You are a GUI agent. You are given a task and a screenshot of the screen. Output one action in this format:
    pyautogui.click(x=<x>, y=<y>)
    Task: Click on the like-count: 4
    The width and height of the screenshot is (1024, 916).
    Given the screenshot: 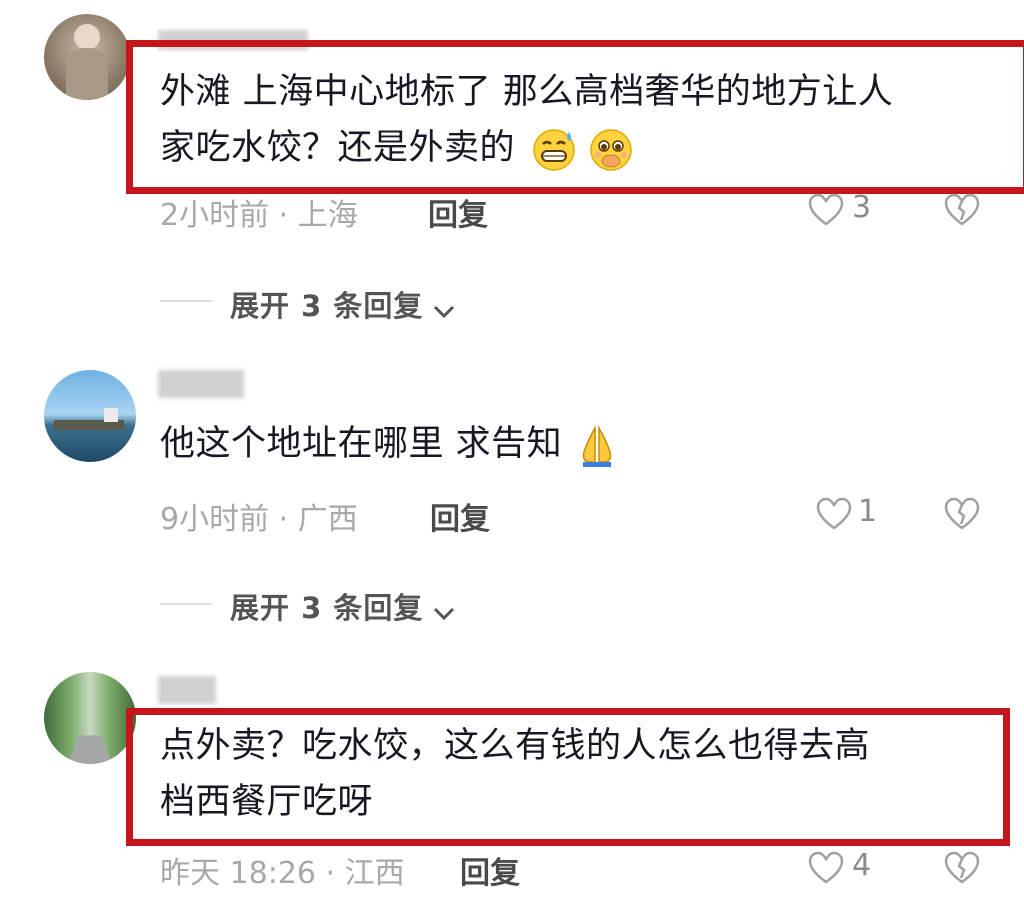 What is the action you would take?
    pyautogui.click(x=862, y=865)
    